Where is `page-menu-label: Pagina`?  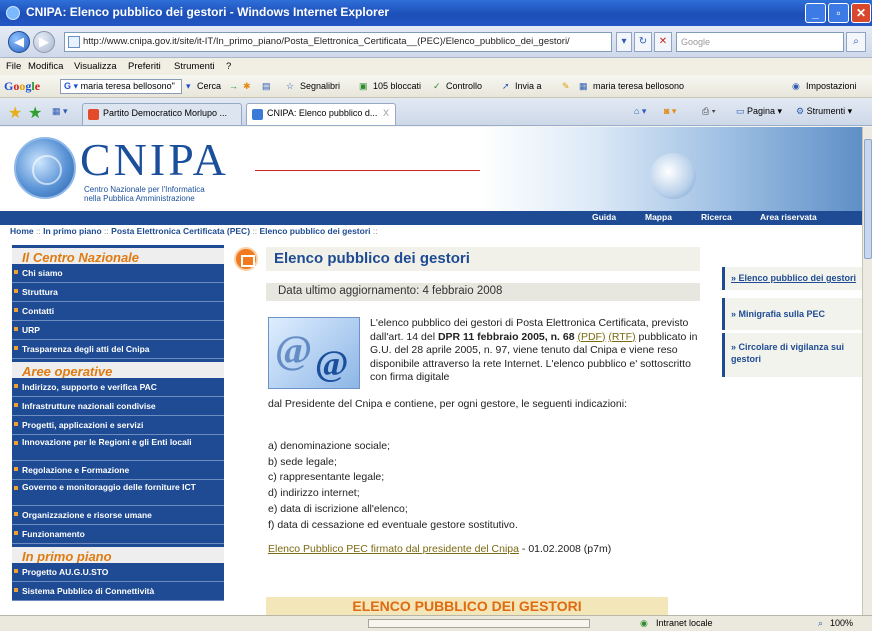
page-menu-label: Pagina is located at coordinates (761, 111).